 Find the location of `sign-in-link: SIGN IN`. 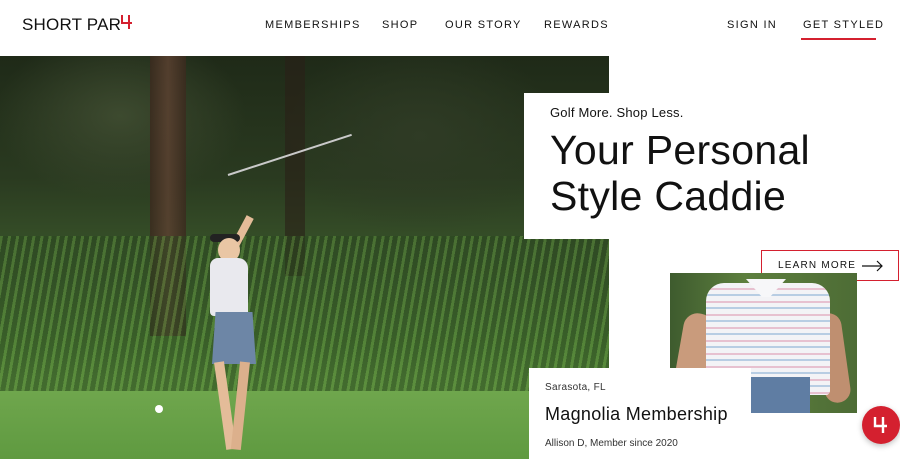

sign-in-link: SIGN IN is located at coordinates (752, 25).